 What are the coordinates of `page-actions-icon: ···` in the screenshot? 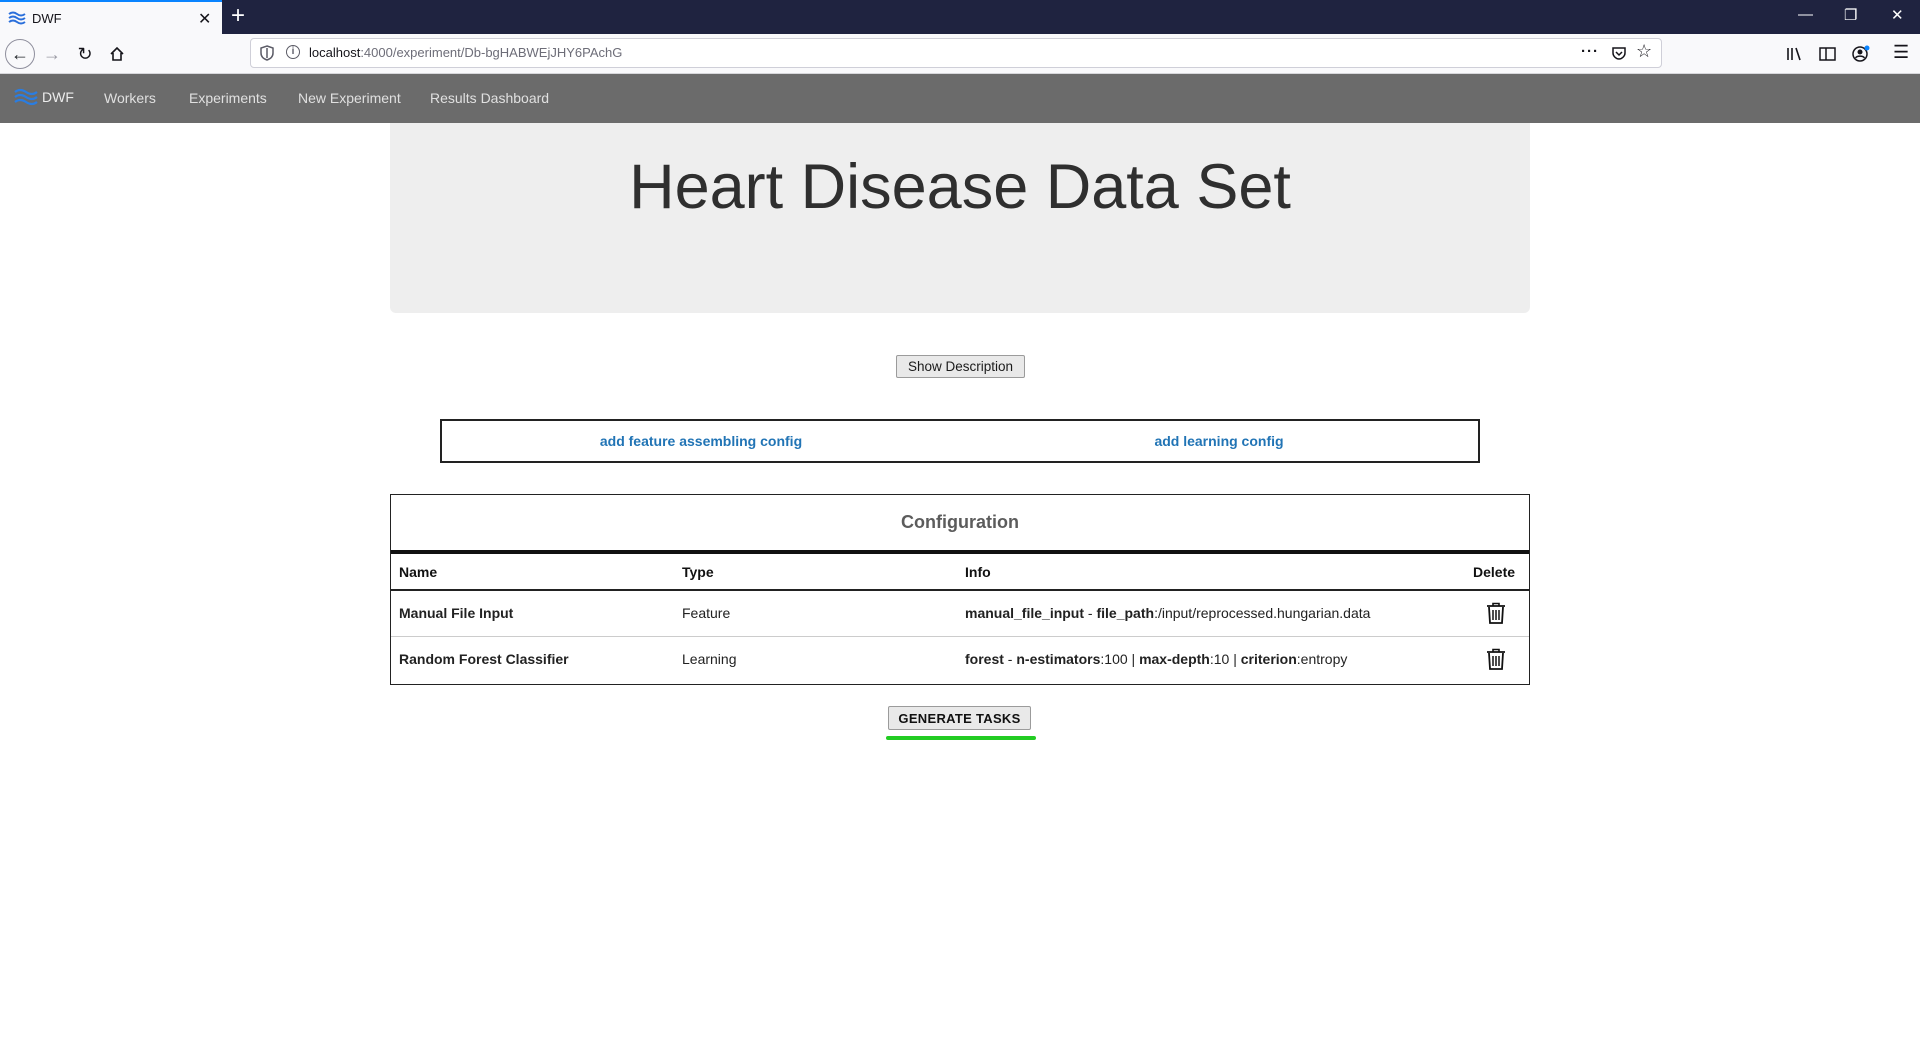 It's located at (1590, 51).